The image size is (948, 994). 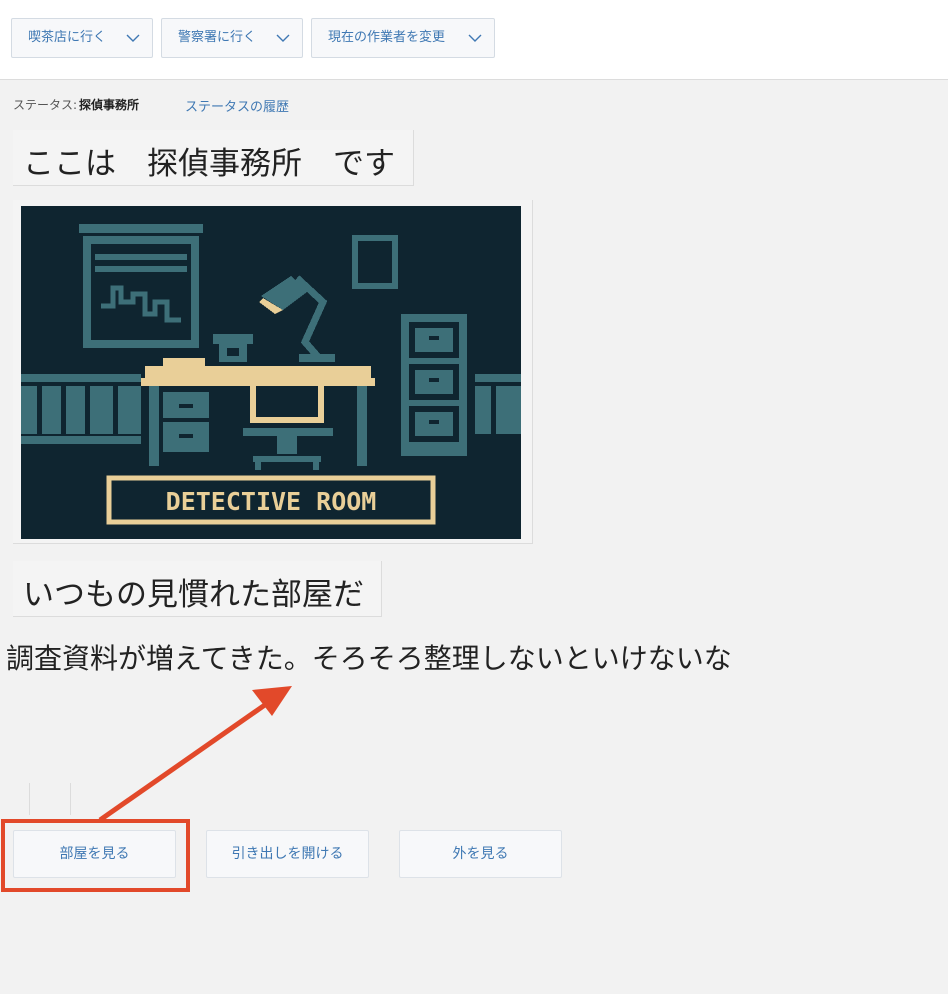 I want to click on dropdown-label: 喫茶店に行く, so click(x=67, y=37).